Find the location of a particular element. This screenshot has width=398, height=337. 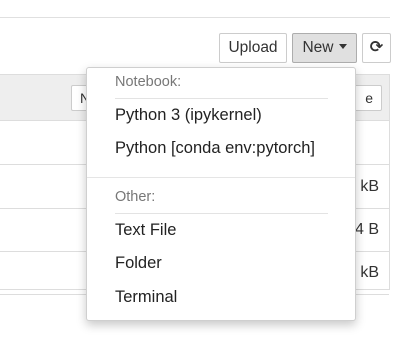

menu-item-text-file: Text File is located at coordinates (145, 230).